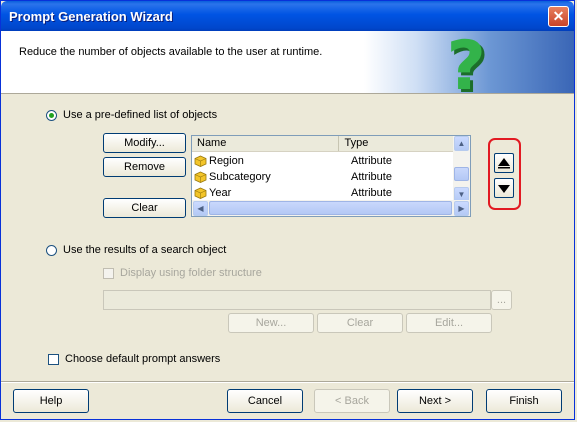 This screenshot has width=577, height=422. Describe the element at coordinates (145, 250) in the screenshot. I see `search-object-label: Use the results of a search object` at that location.